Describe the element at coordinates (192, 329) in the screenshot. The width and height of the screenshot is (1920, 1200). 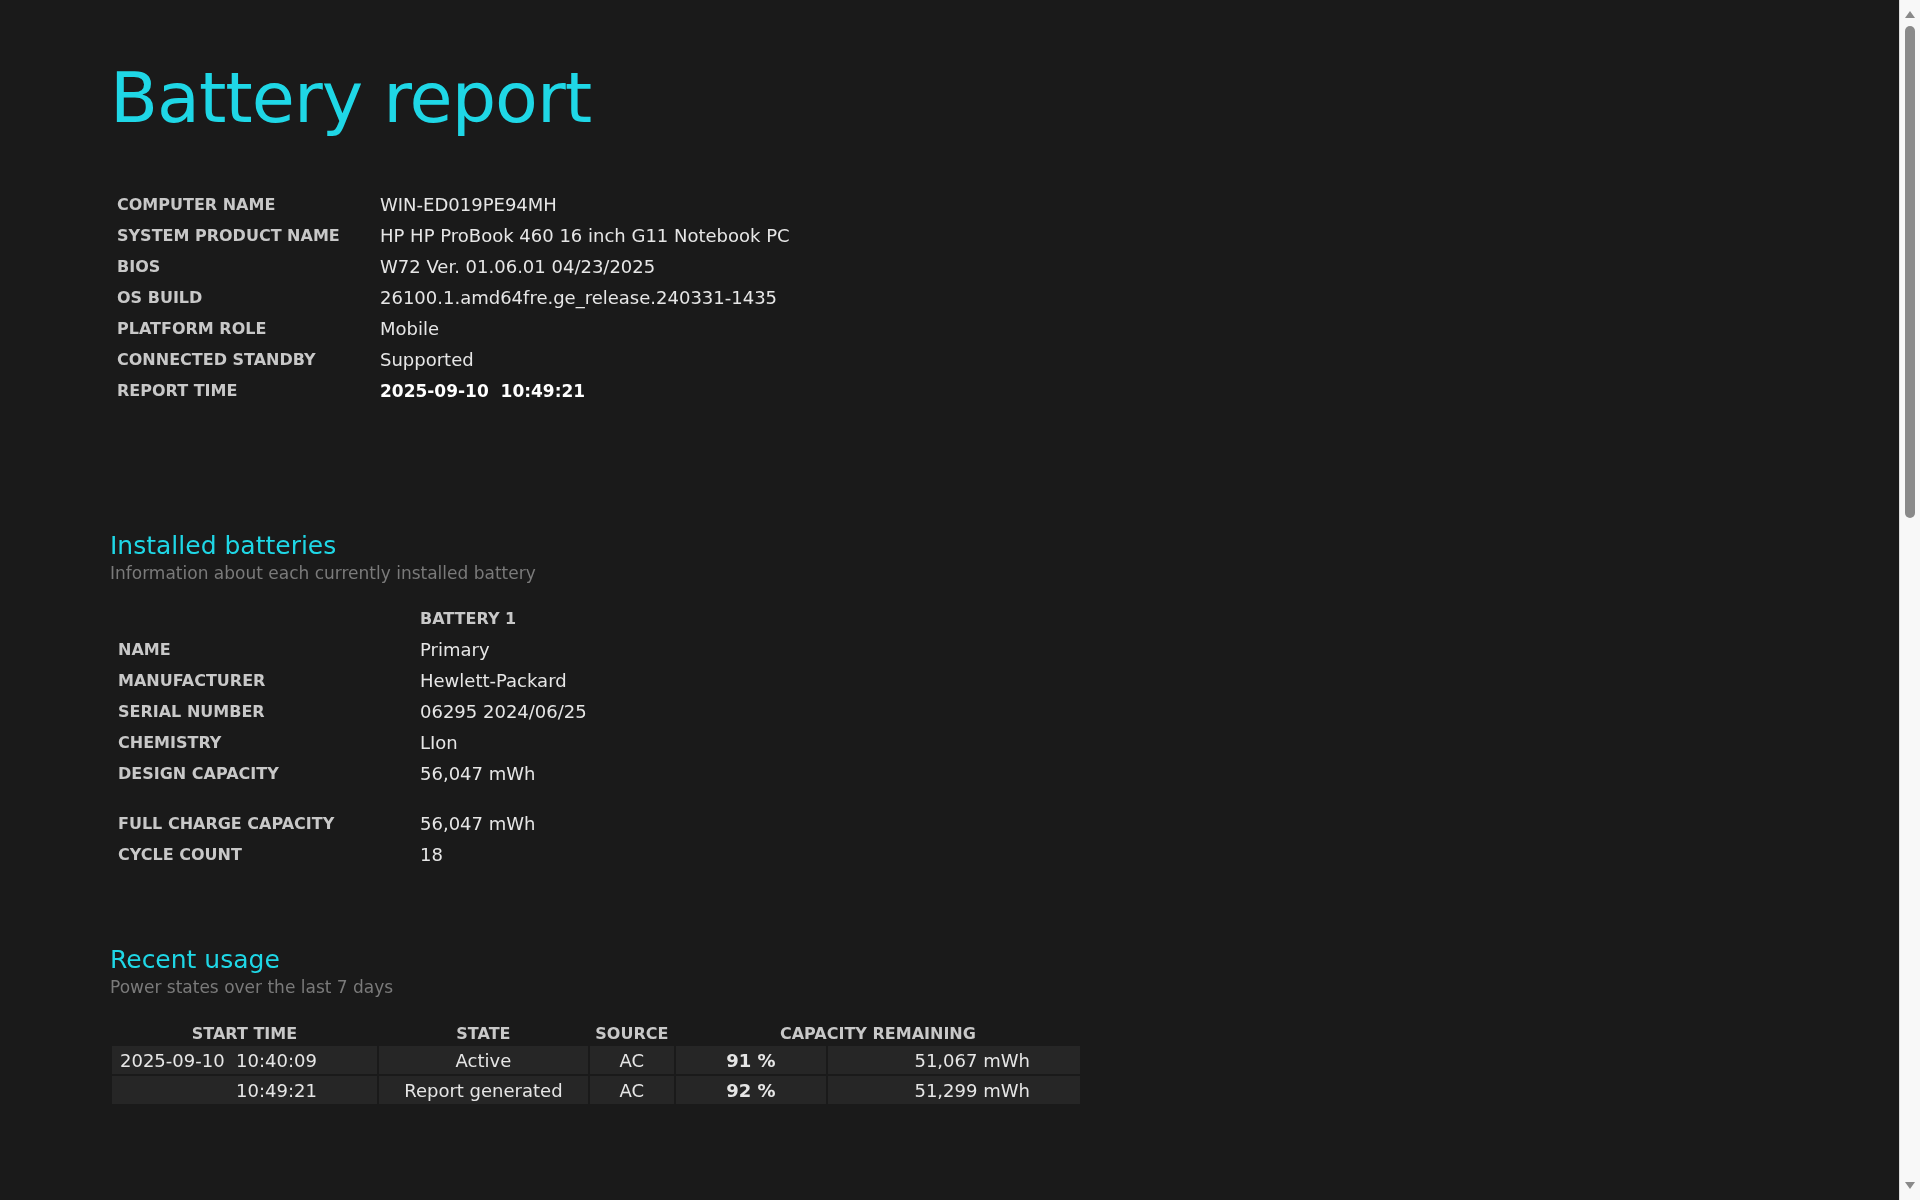
I see `info-label: PLATFORM ROLE` at that location.